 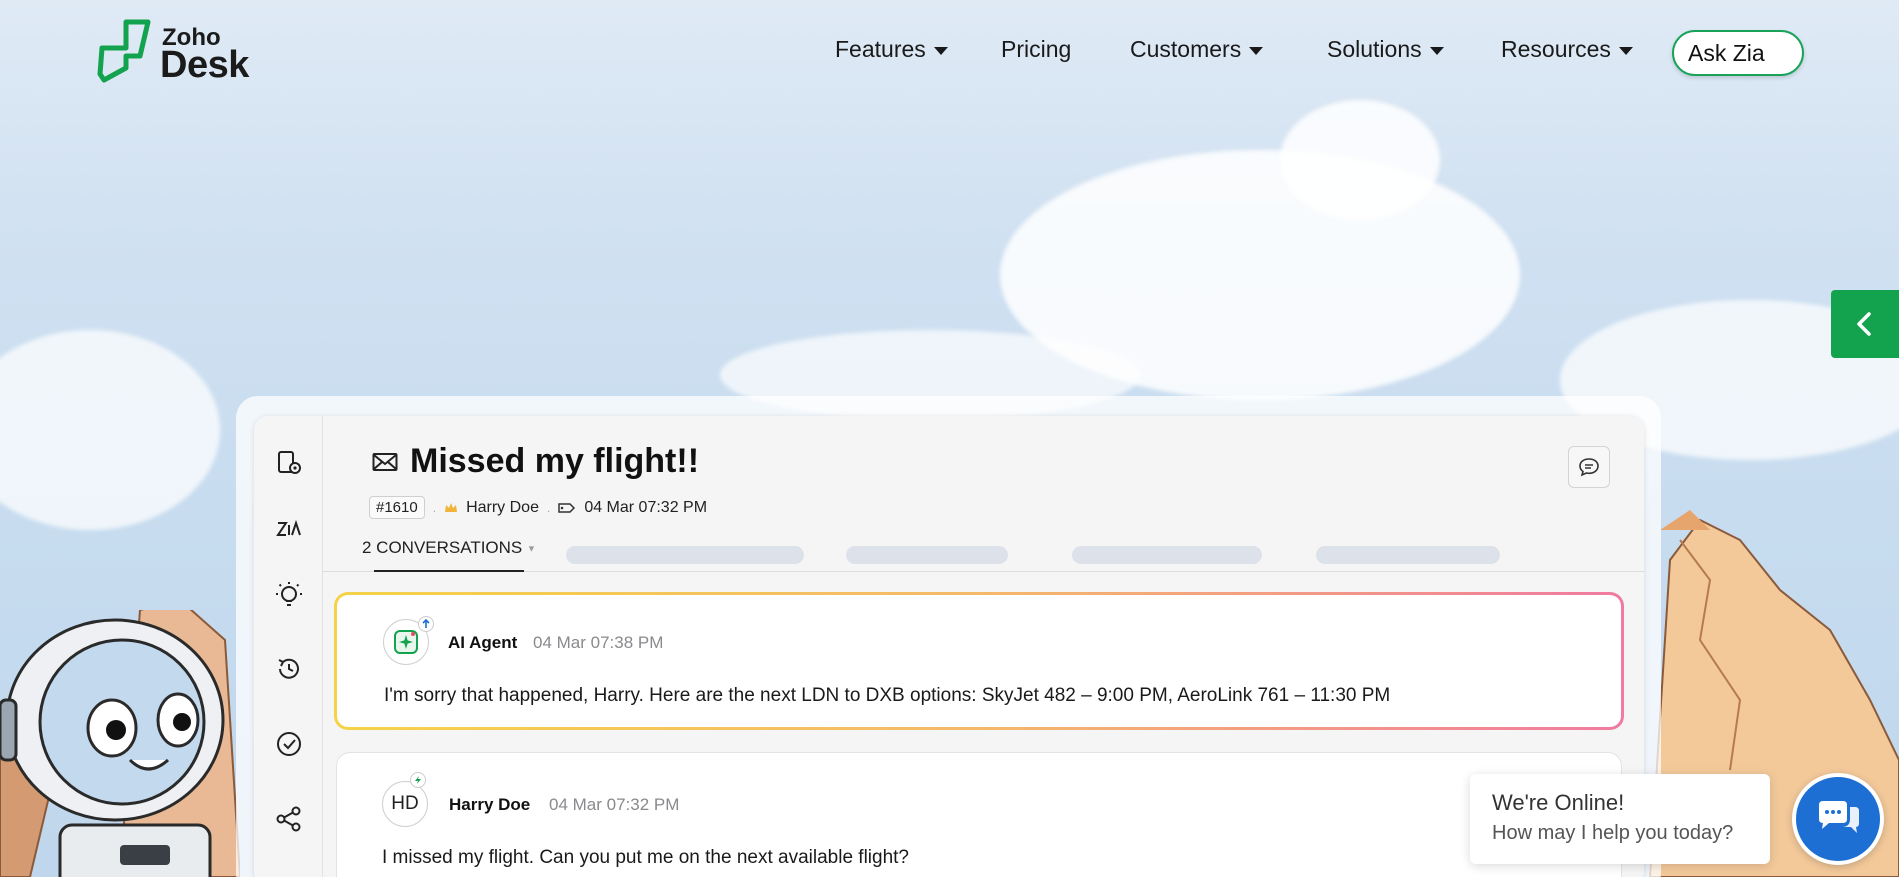 What do you see at coordinates (120, 743) in the screenshot?
I see `robot-mascot-illustration` at bounding box center [120, 743].